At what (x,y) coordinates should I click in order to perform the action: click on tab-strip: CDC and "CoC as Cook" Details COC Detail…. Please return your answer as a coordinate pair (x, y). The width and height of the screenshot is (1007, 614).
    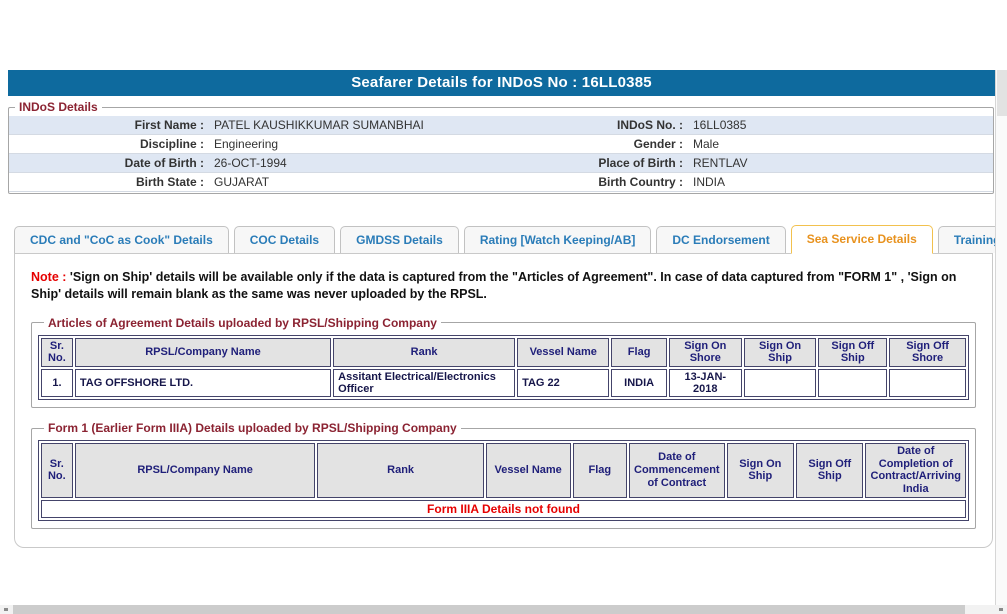
    Looking at the image, I should click on (510, 239).